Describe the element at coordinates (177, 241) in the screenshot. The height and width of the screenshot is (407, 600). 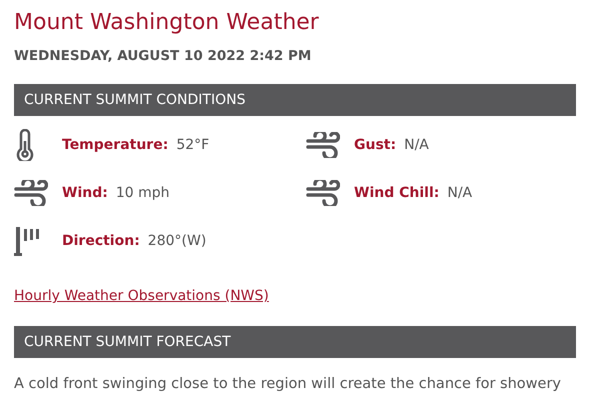
I see `condition-value: 280°(W)` at that location.